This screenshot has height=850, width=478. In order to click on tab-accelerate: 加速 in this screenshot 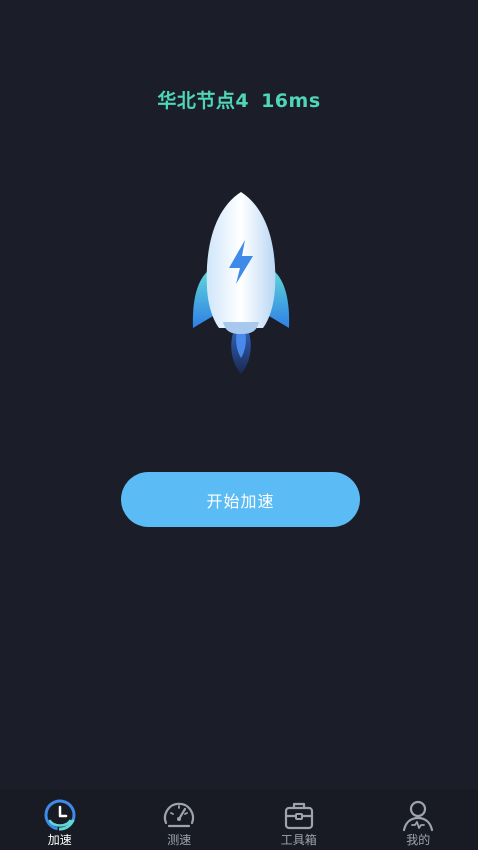, I will do `click(60, 819)`.